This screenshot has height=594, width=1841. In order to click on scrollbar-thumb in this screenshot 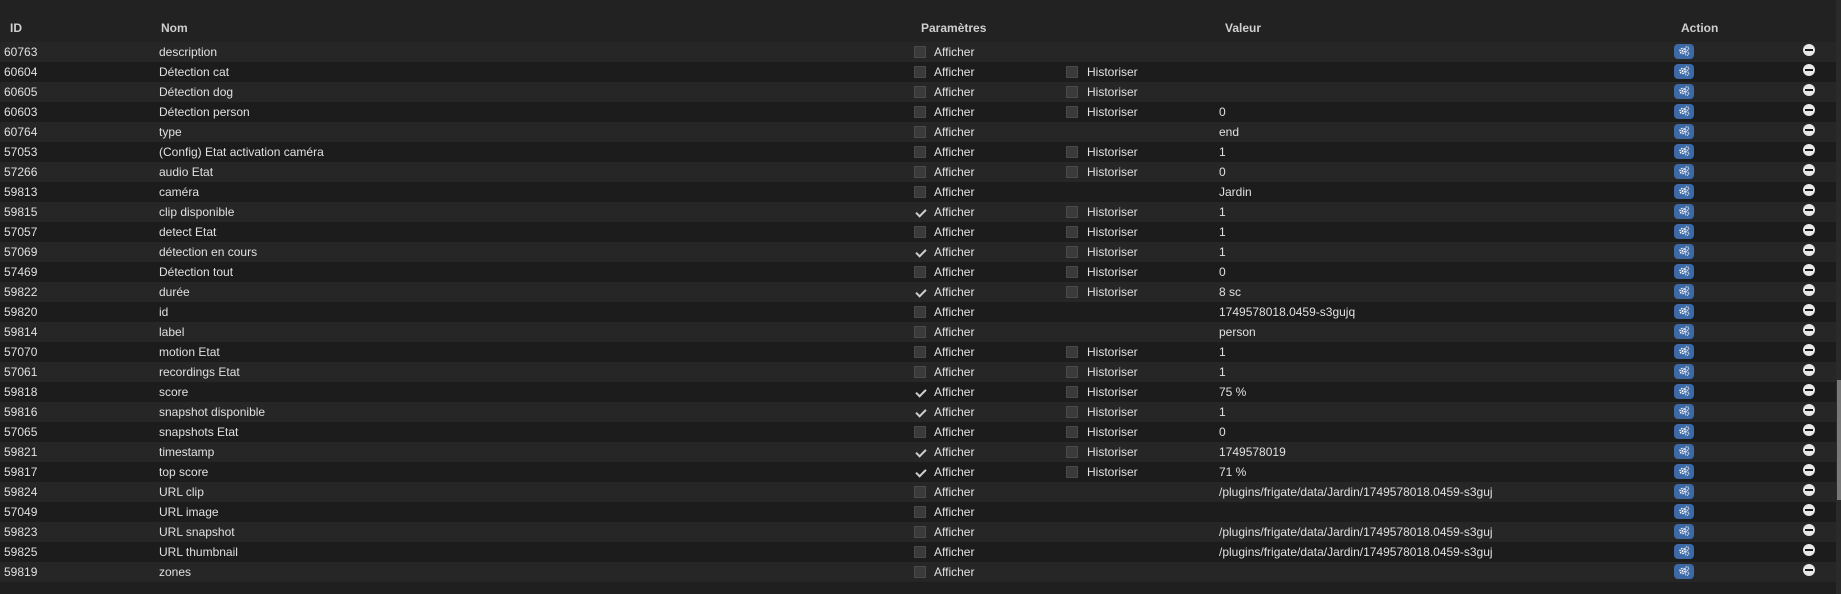, I will do `click(1839, 440)`.